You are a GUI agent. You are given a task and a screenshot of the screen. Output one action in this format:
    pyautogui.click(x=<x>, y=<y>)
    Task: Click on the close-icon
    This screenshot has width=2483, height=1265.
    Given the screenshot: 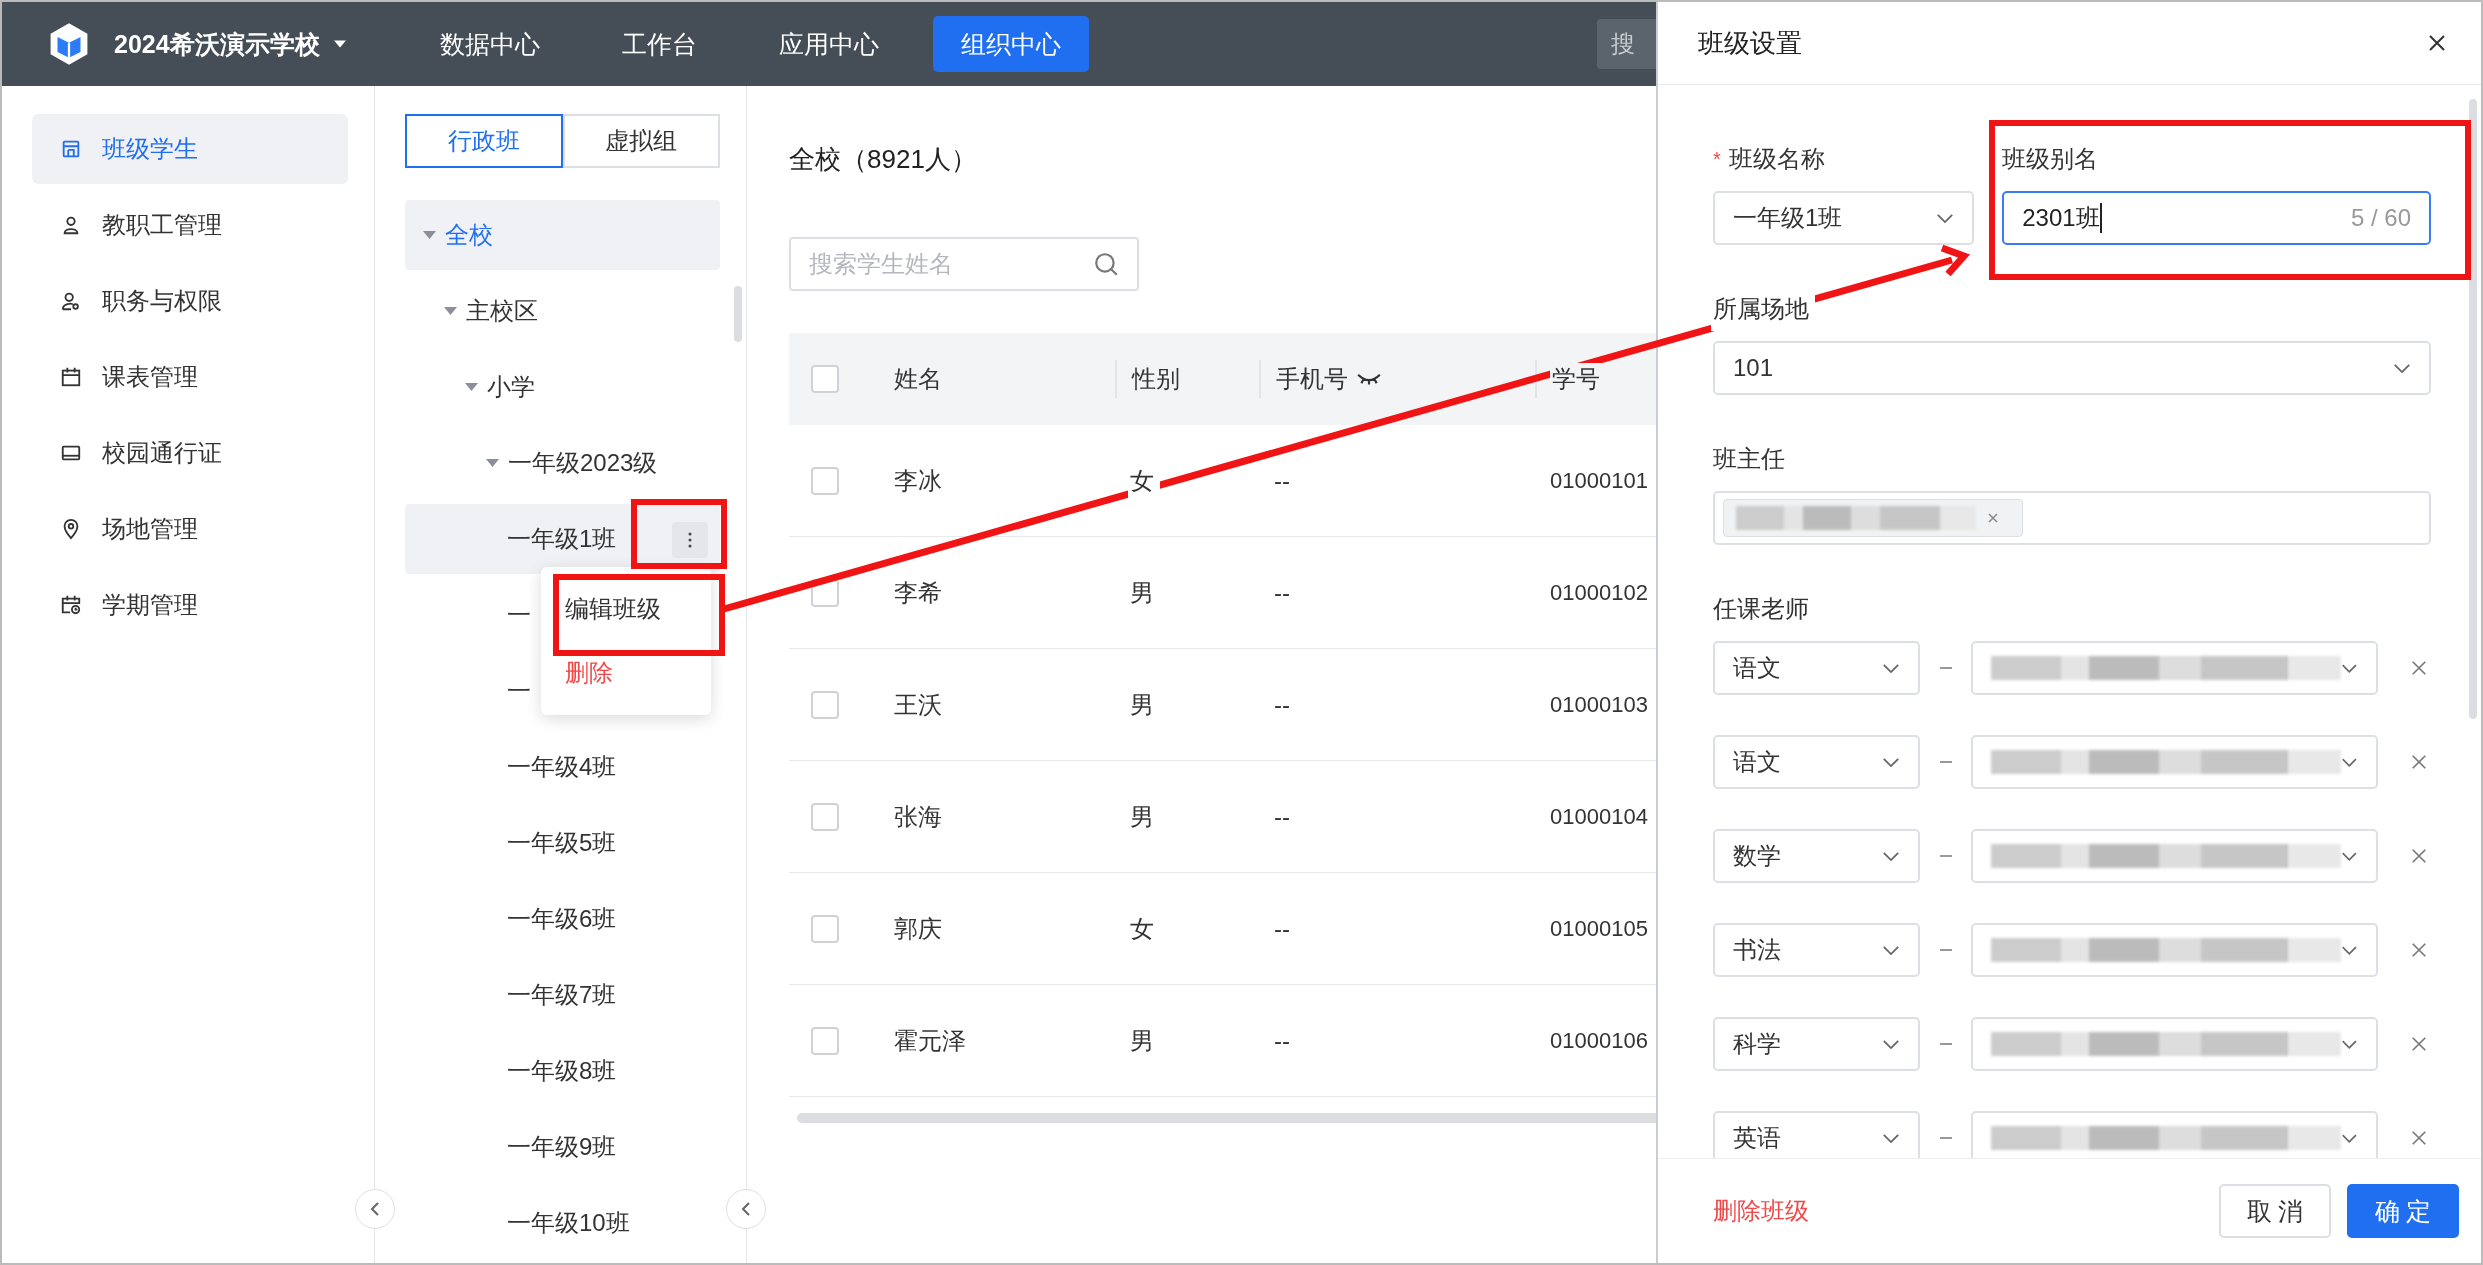 What is the action you would take?
    pyautogui.click(x=2437, y=43)
    